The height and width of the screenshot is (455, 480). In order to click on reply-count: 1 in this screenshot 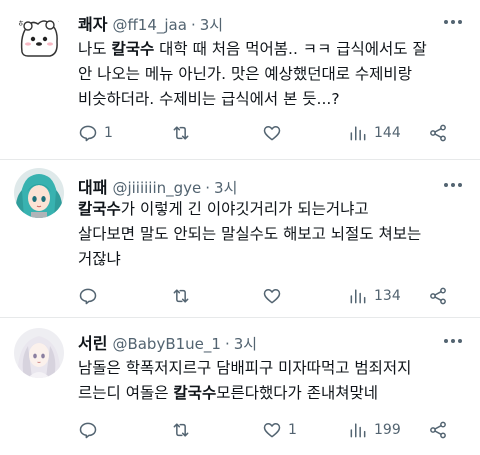, I will do `click(108, 133)`.